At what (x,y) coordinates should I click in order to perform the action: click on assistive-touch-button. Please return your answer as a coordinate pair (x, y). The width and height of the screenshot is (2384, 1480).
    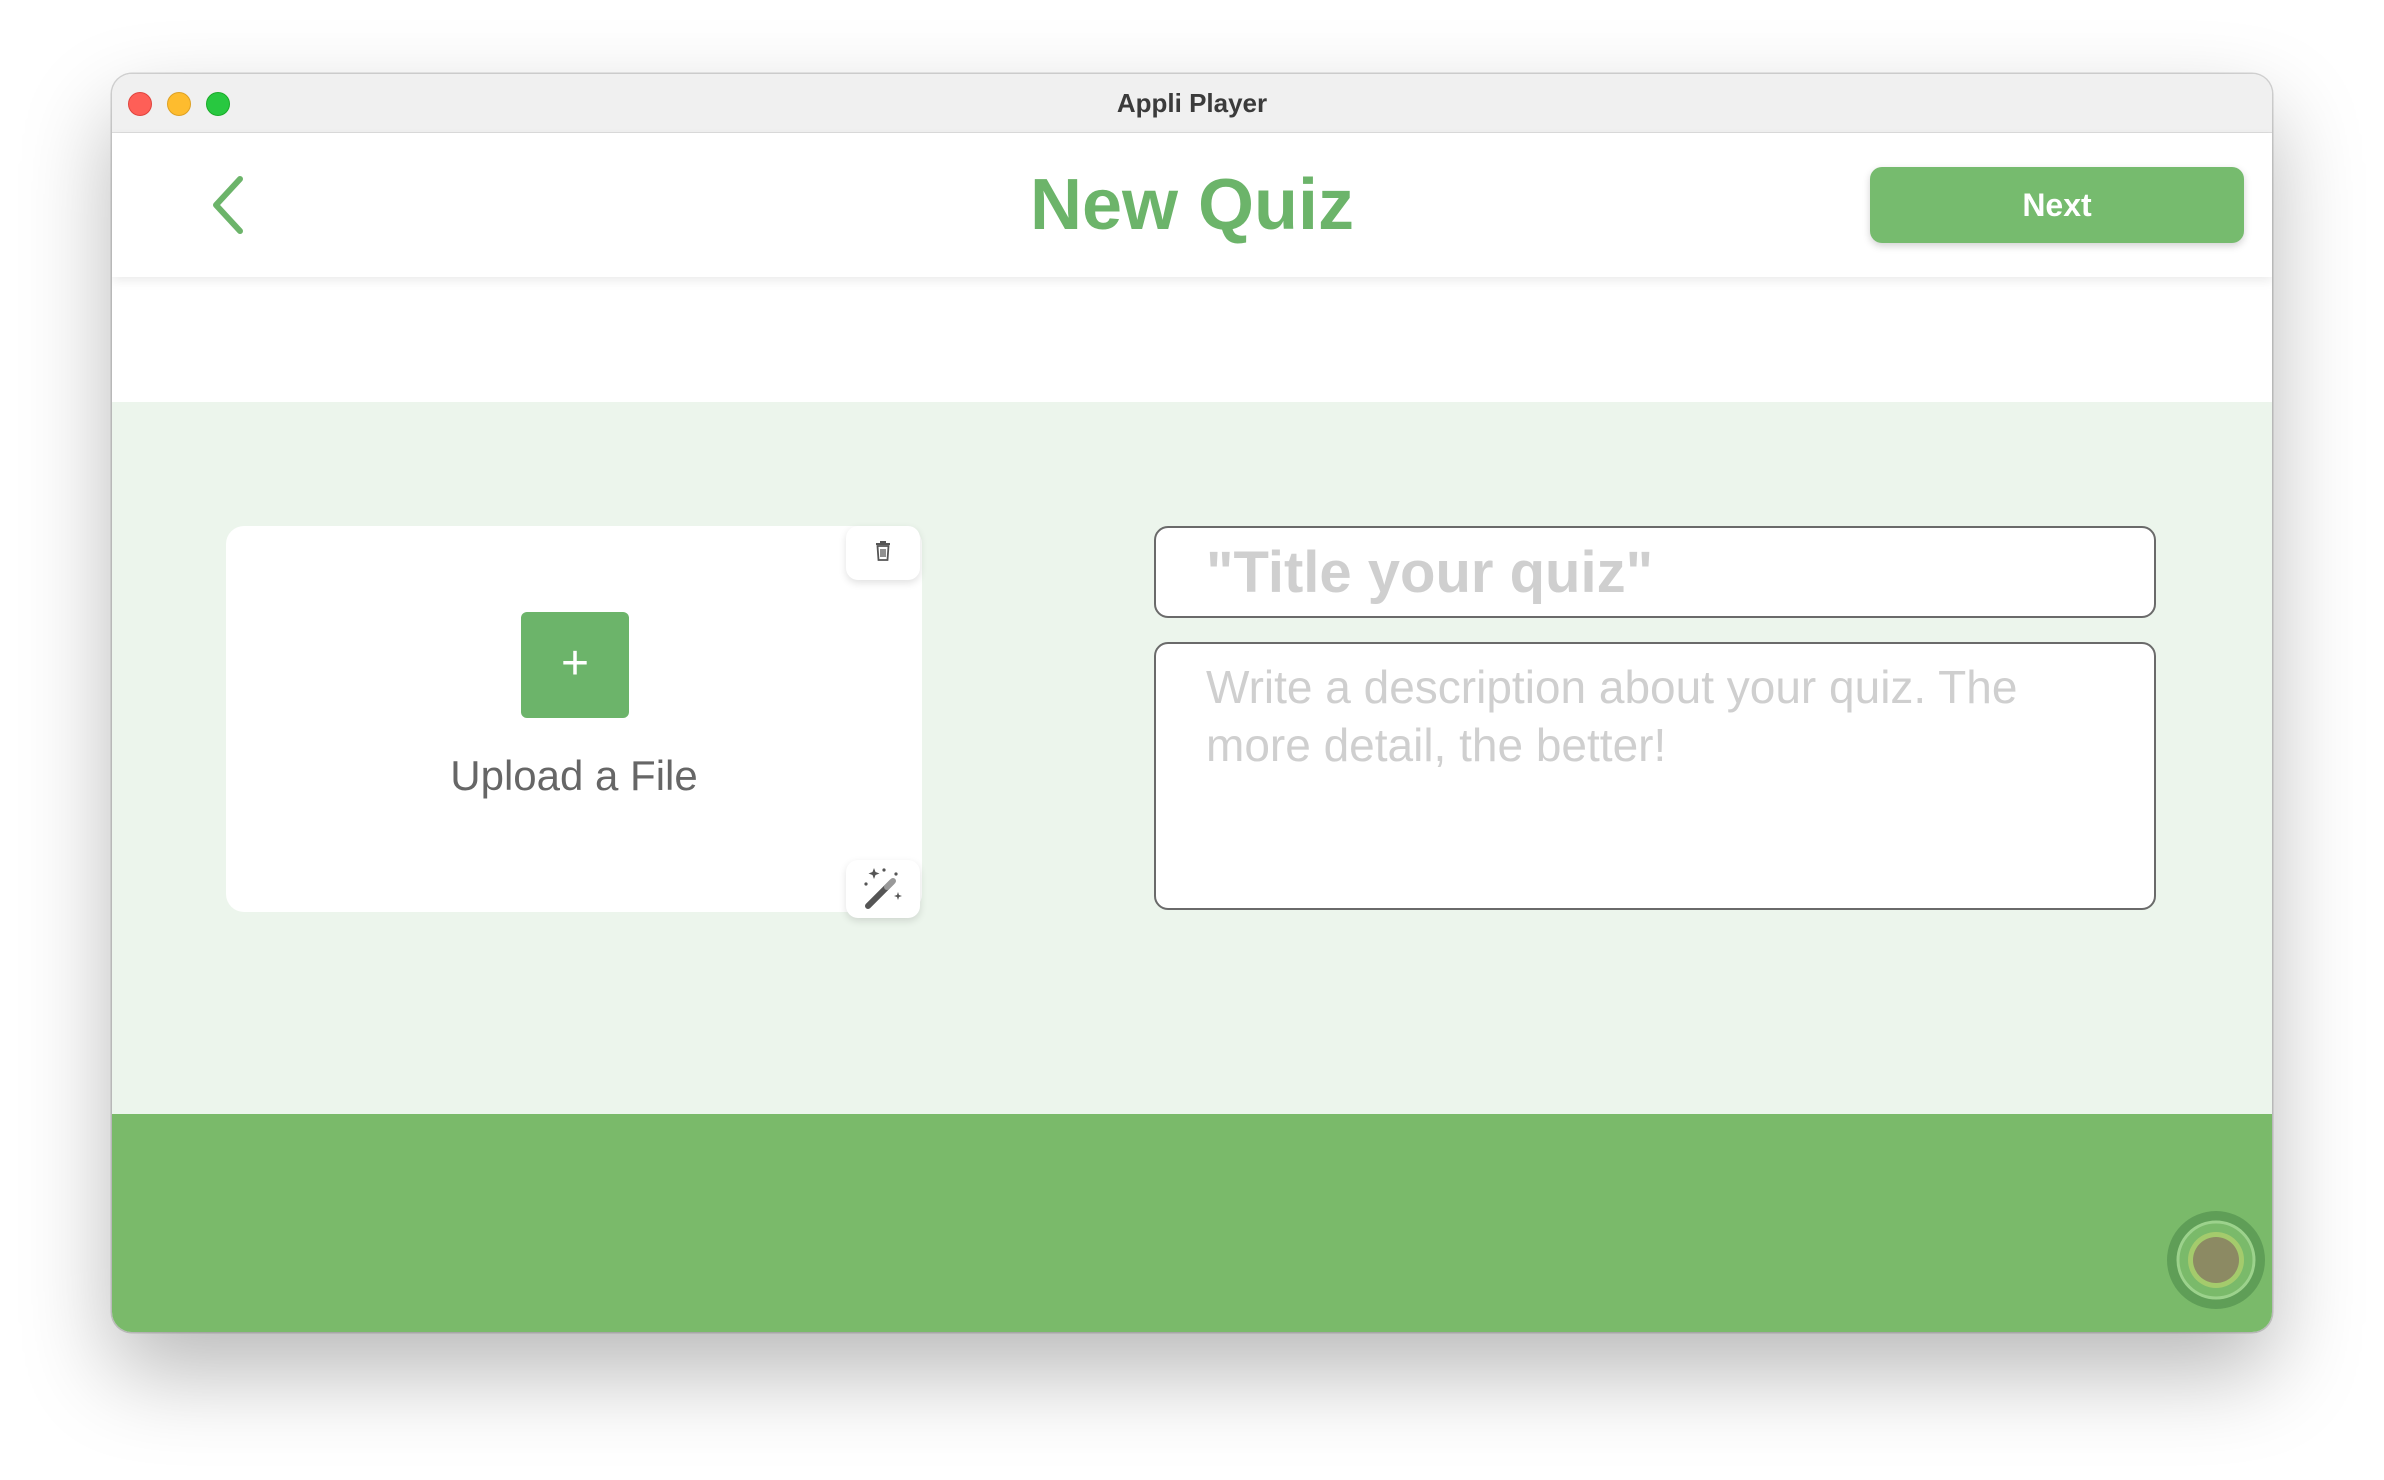
    Looking at the image, I should click on (2216, 1260).